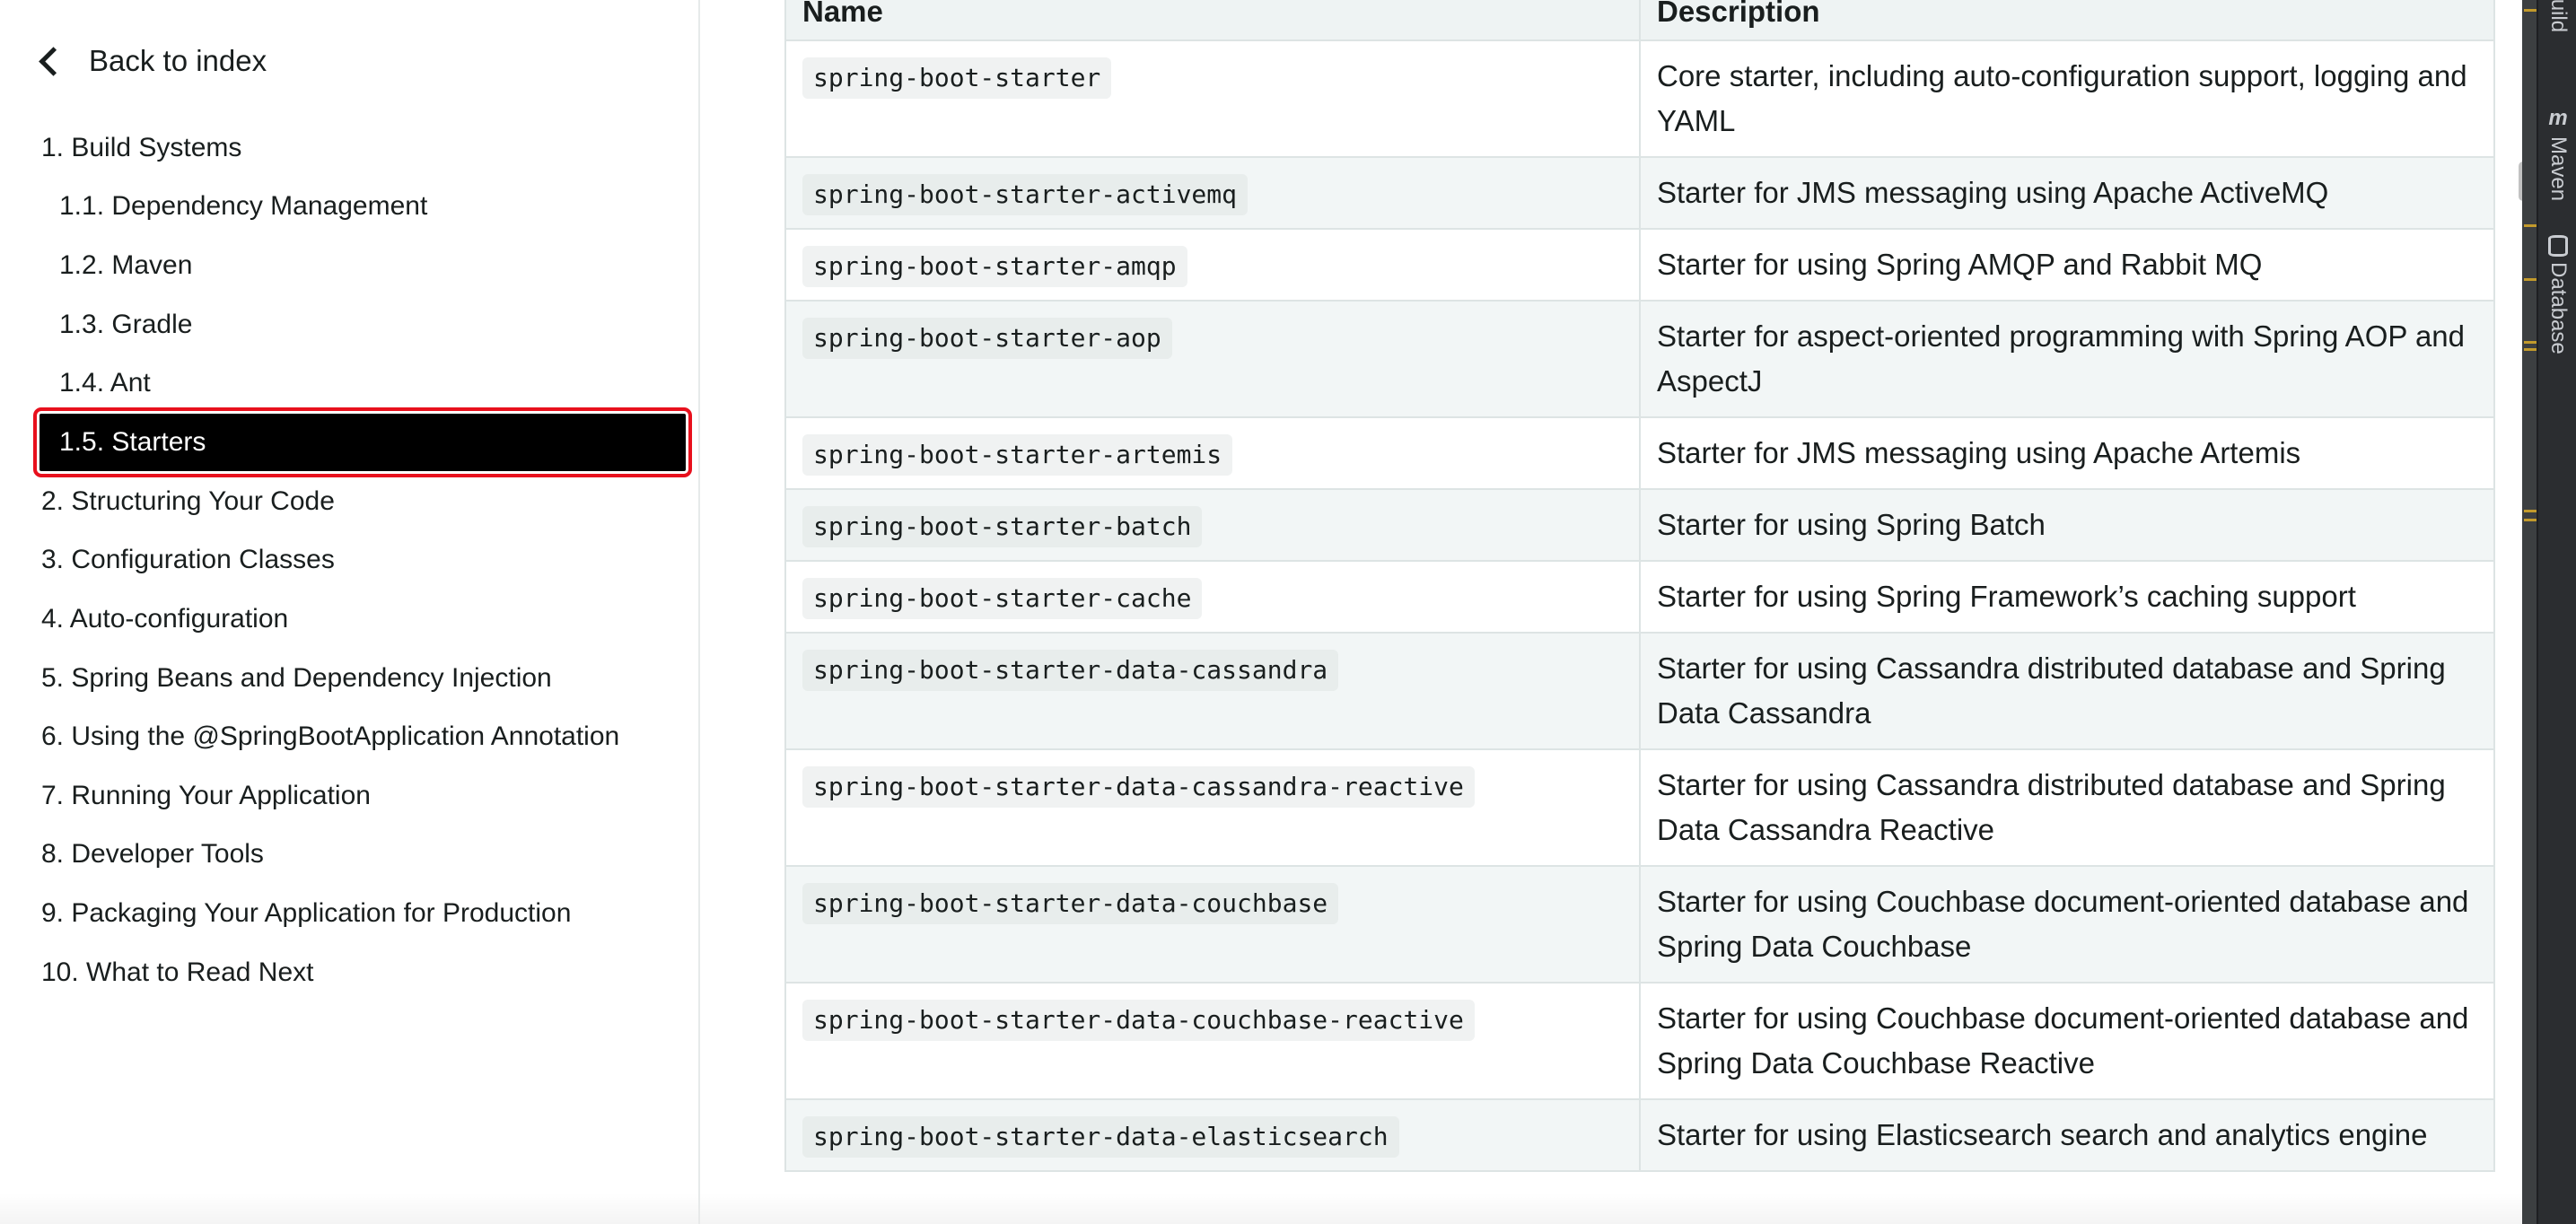  Describe the element at coordinates (1212, 20) in the screenshot. I see `column-header-name: Name` at that location.